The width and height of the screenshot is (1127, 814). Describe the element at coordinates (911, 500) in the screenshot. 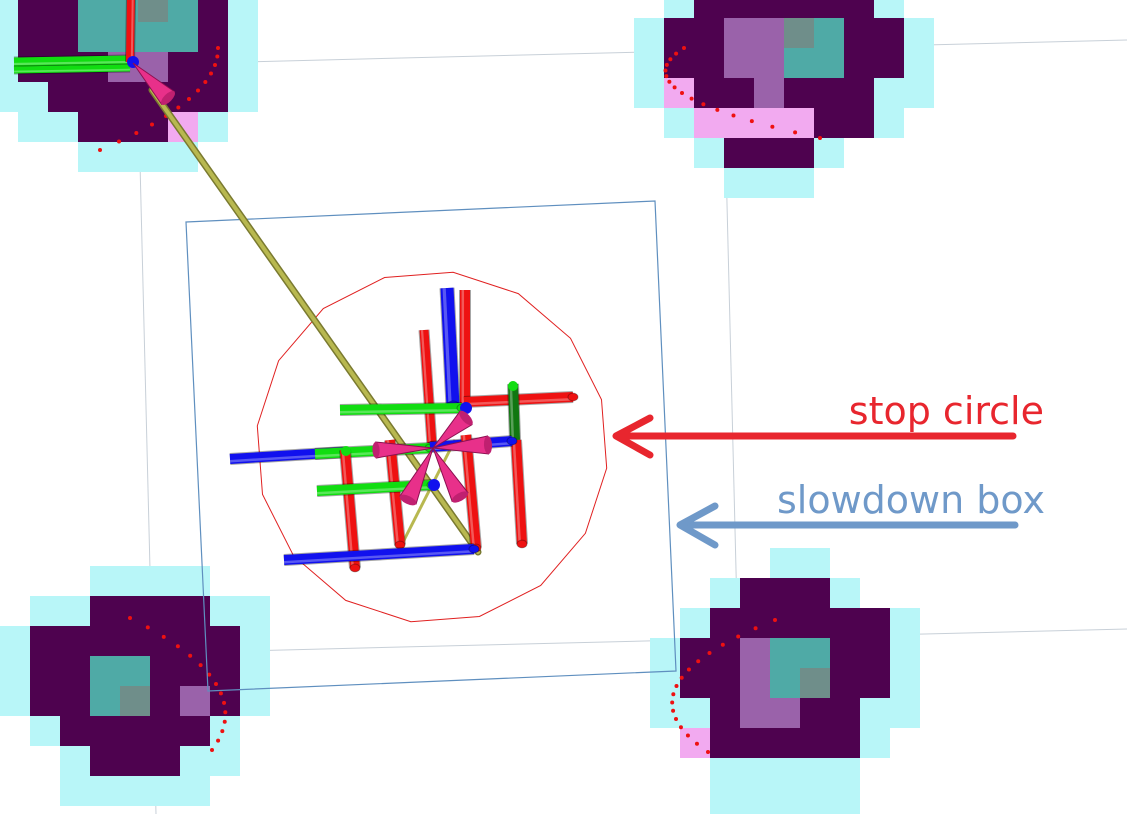

I see `slowdown-box-label: slowdown box` at that location.